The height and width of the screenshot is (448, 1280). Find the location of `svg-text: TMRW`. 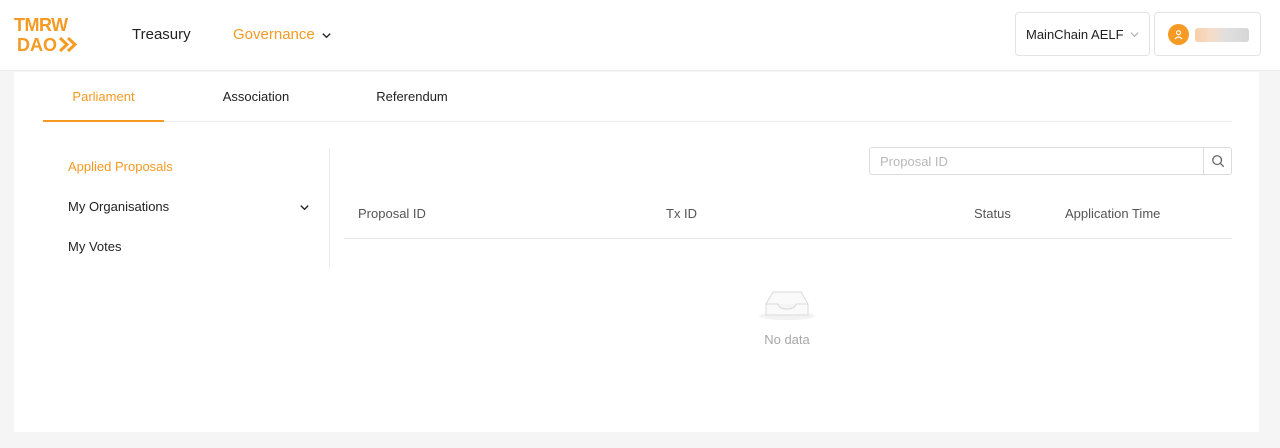

svg-text: TMRW is located at coordinates (41, 25).